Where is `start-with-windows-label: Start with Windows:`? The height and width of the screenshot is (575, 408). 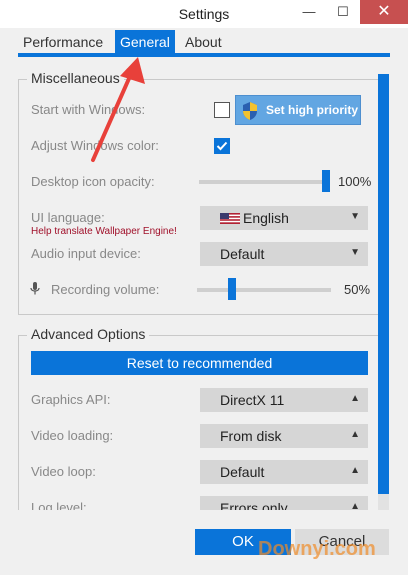
start-with-windows-label: Start with Windows: is located at coordinates (88, 109).